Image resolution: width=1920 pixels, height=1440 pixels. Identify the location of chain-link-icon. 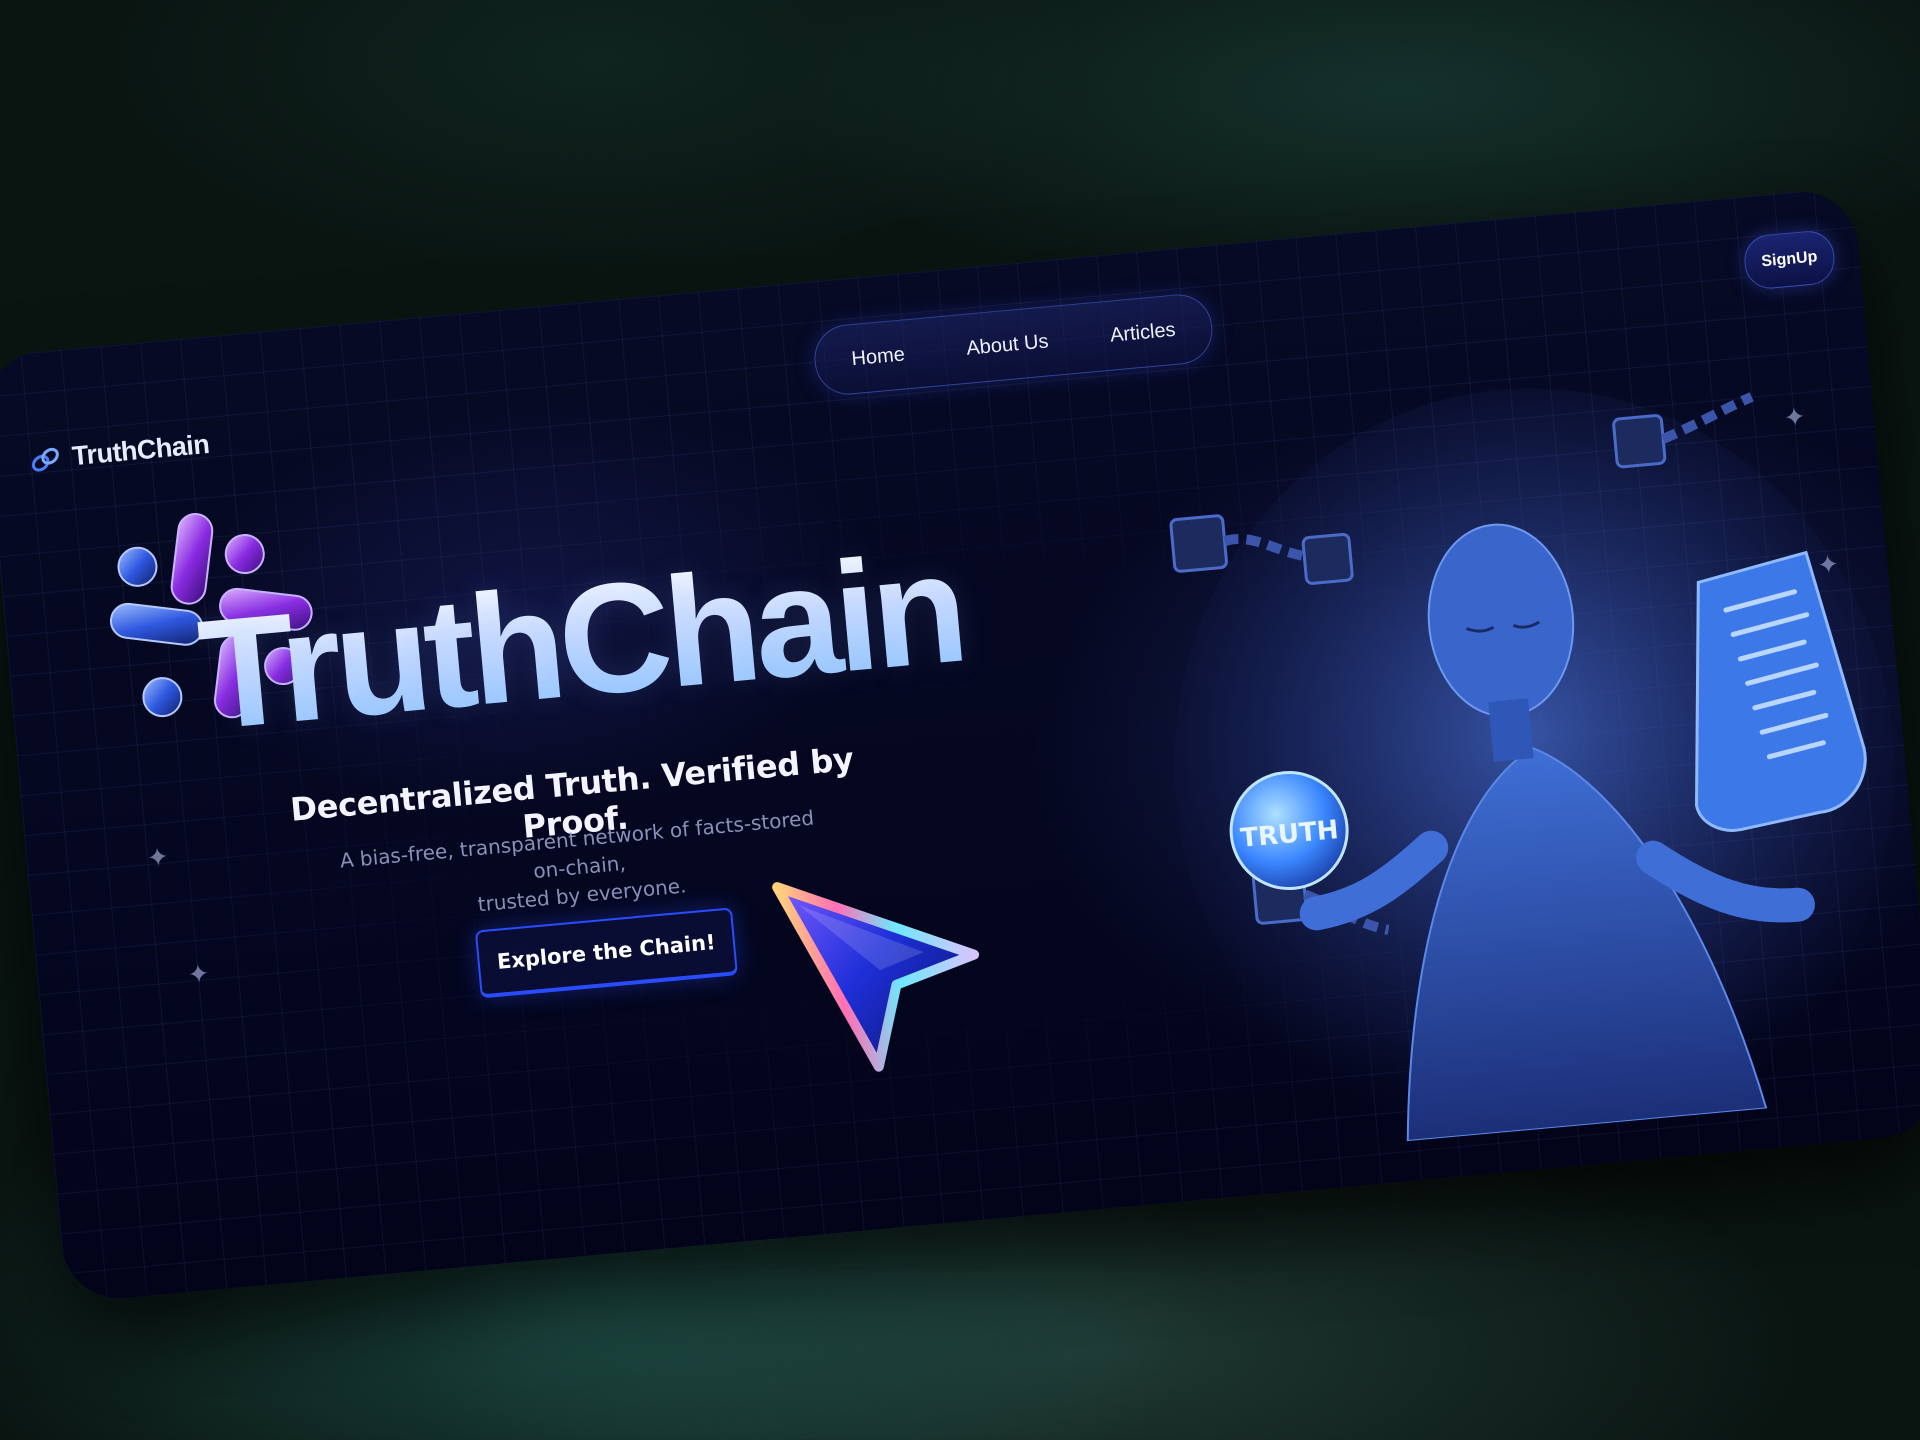
(45, 459).